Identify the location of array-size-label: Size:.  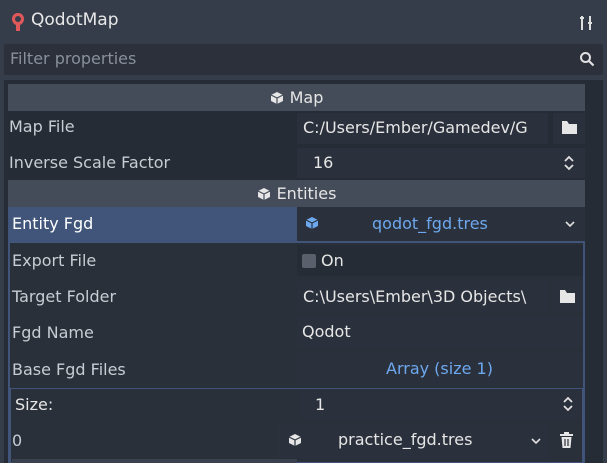
(34, 404).